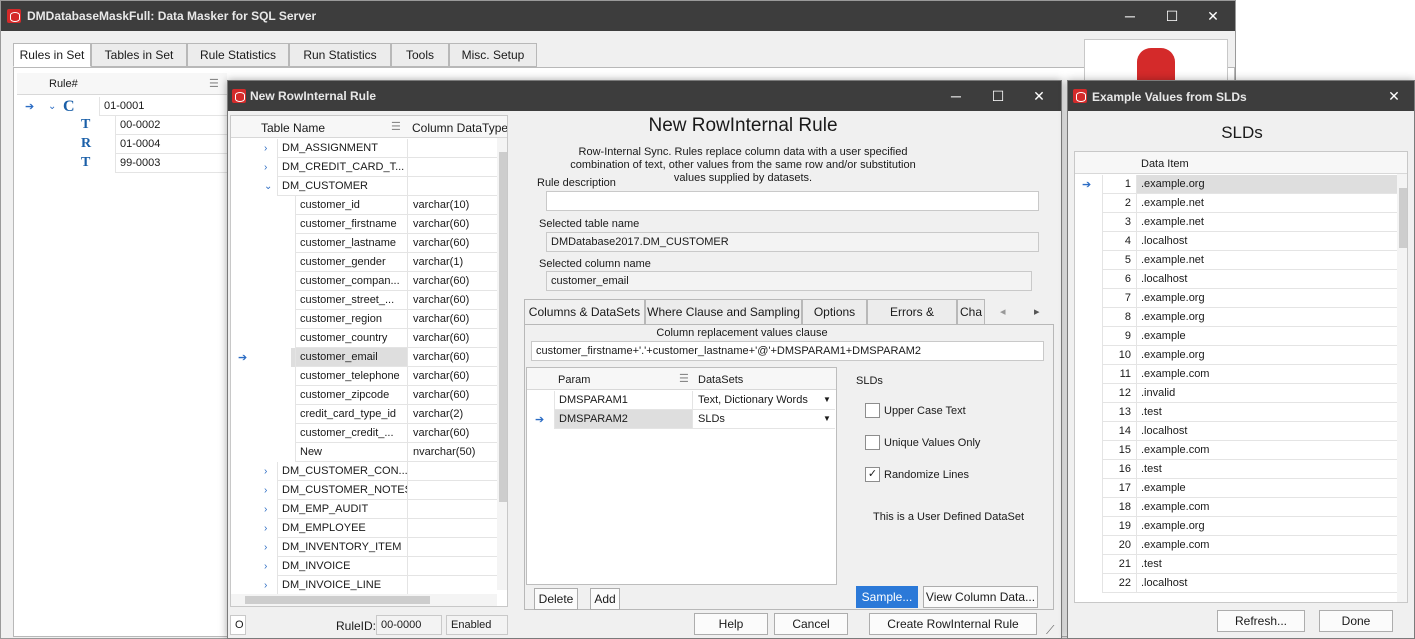 The height and width of the screenshot is (639, 1415). What do you see at coordinates (912, 312) in the screenshot?
I see `inner-tab-3: Errors & Options` at bounding box center [912, 312].